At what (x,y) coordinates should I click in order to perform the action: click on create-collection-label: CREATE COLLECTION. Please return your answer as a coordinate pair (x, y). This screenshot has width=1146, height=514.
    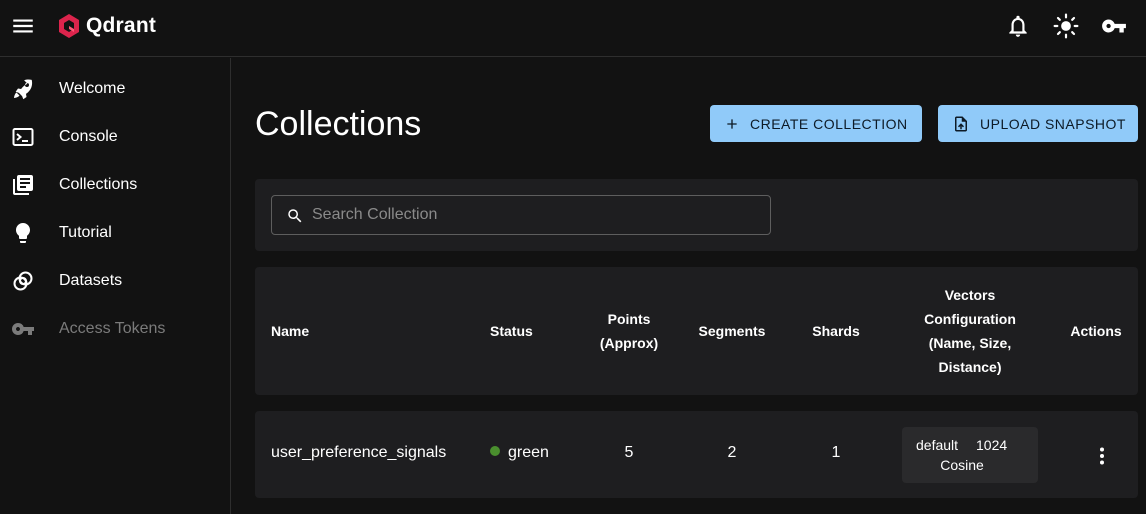
    Looking at the image, I should click on (829, 123).